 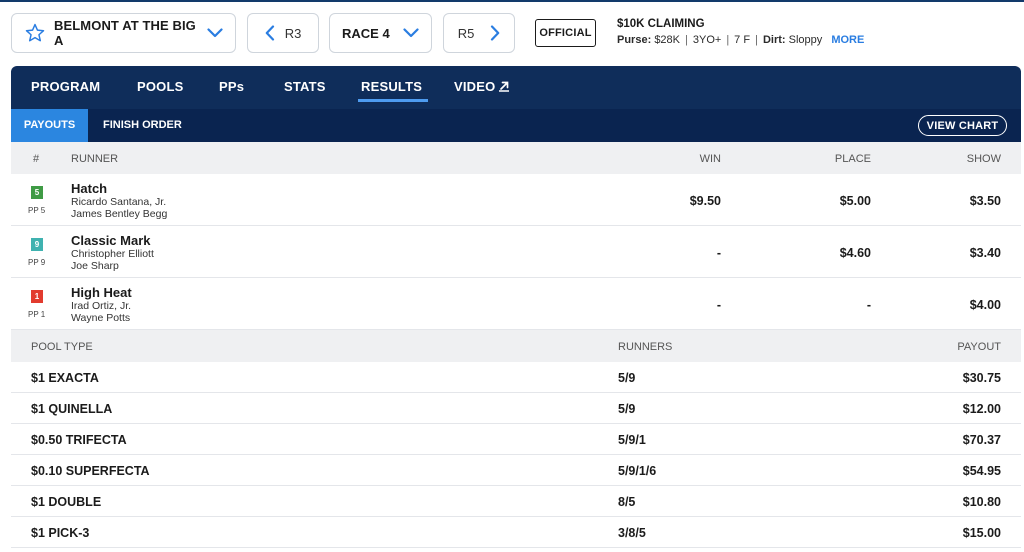 I want to click on race-name: RACE 4, so click(x=366, y=33).